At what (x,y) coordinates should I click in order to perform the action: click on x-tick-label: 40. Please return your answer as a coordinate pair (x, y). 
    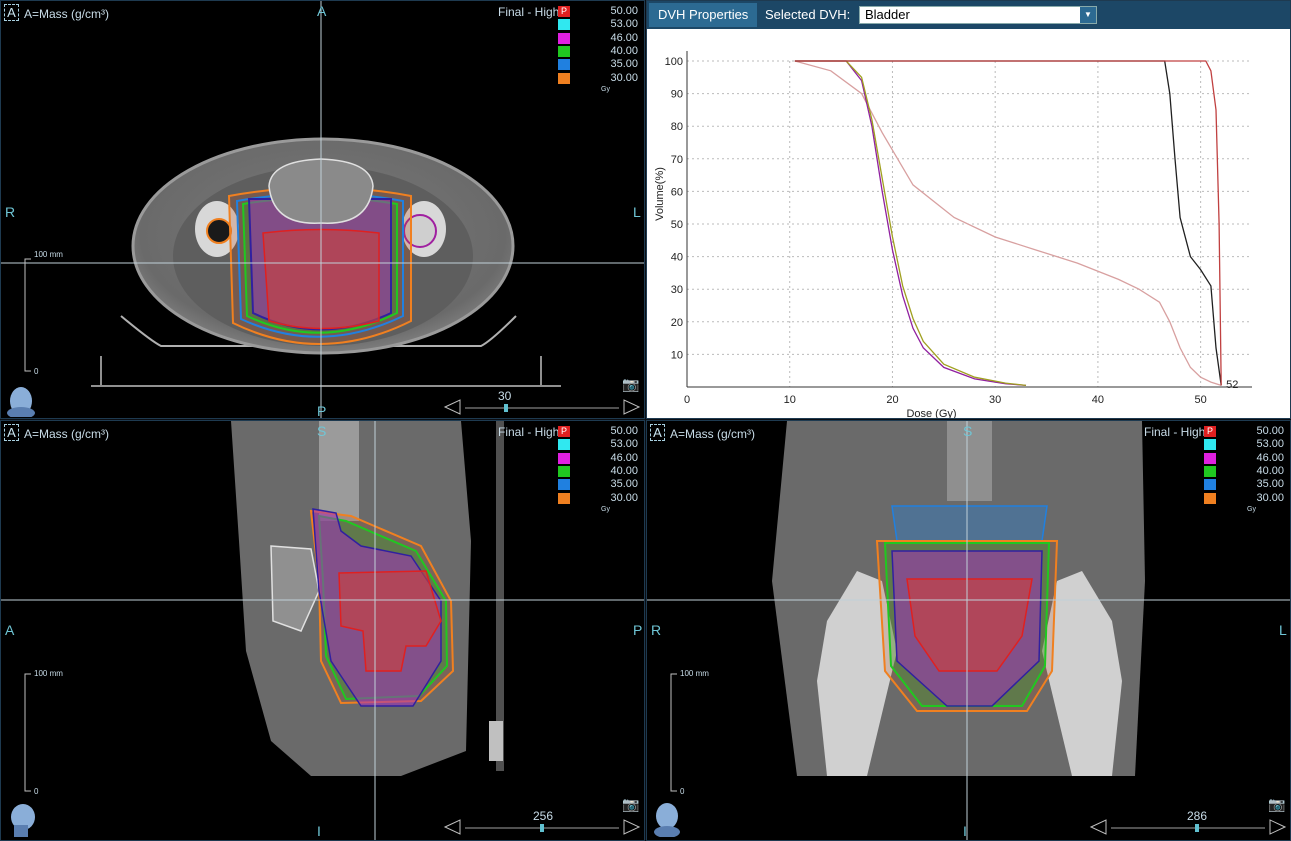
    Looking at the image, I should click on (1098, 400).